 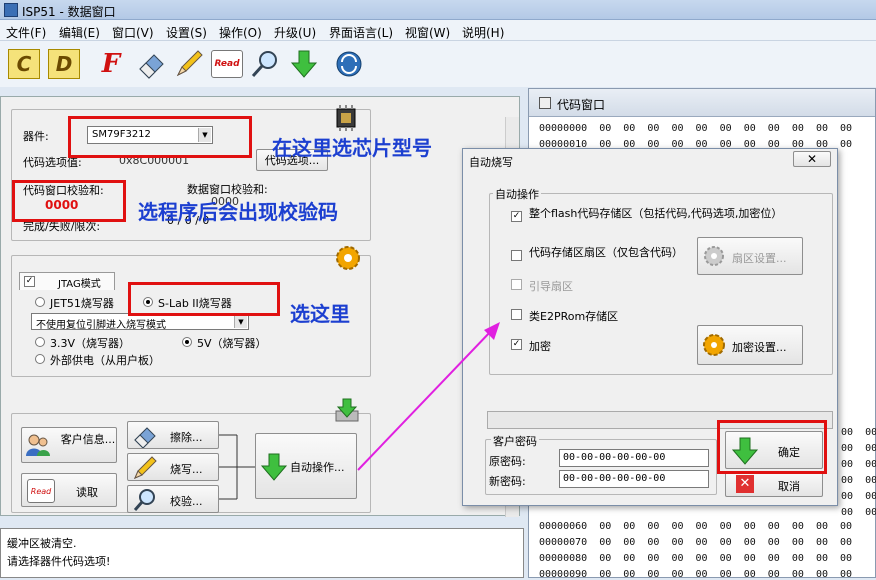 What do you see at coordinates (237, 467) in the screenshot?
I see `connector-lines` at bounding box center [237, 467].